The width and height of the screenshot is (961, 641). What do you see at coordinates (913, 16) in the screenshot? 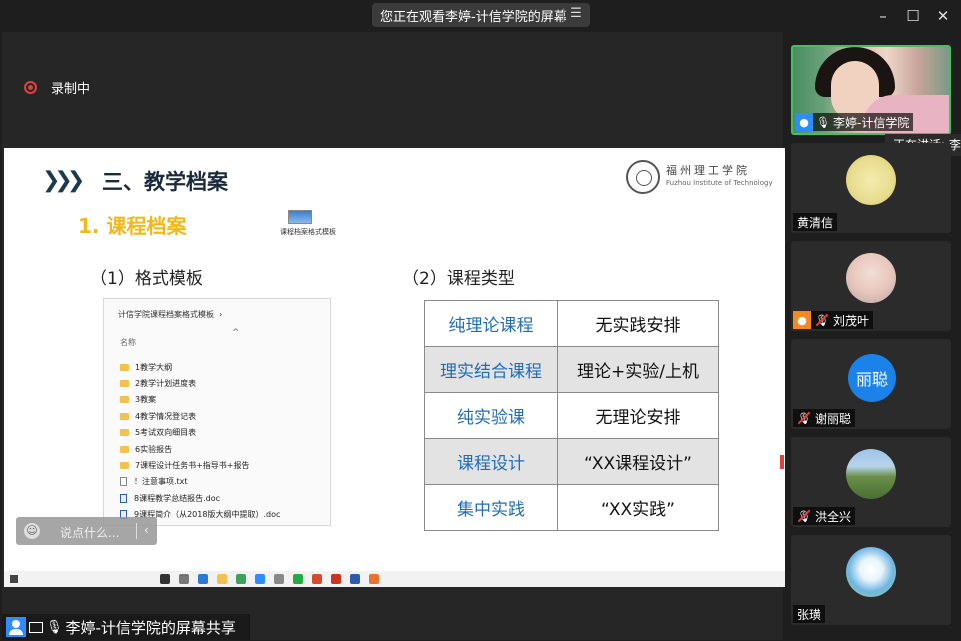
I see `maximize-icon: ☐` at bounding box center [913, 16].